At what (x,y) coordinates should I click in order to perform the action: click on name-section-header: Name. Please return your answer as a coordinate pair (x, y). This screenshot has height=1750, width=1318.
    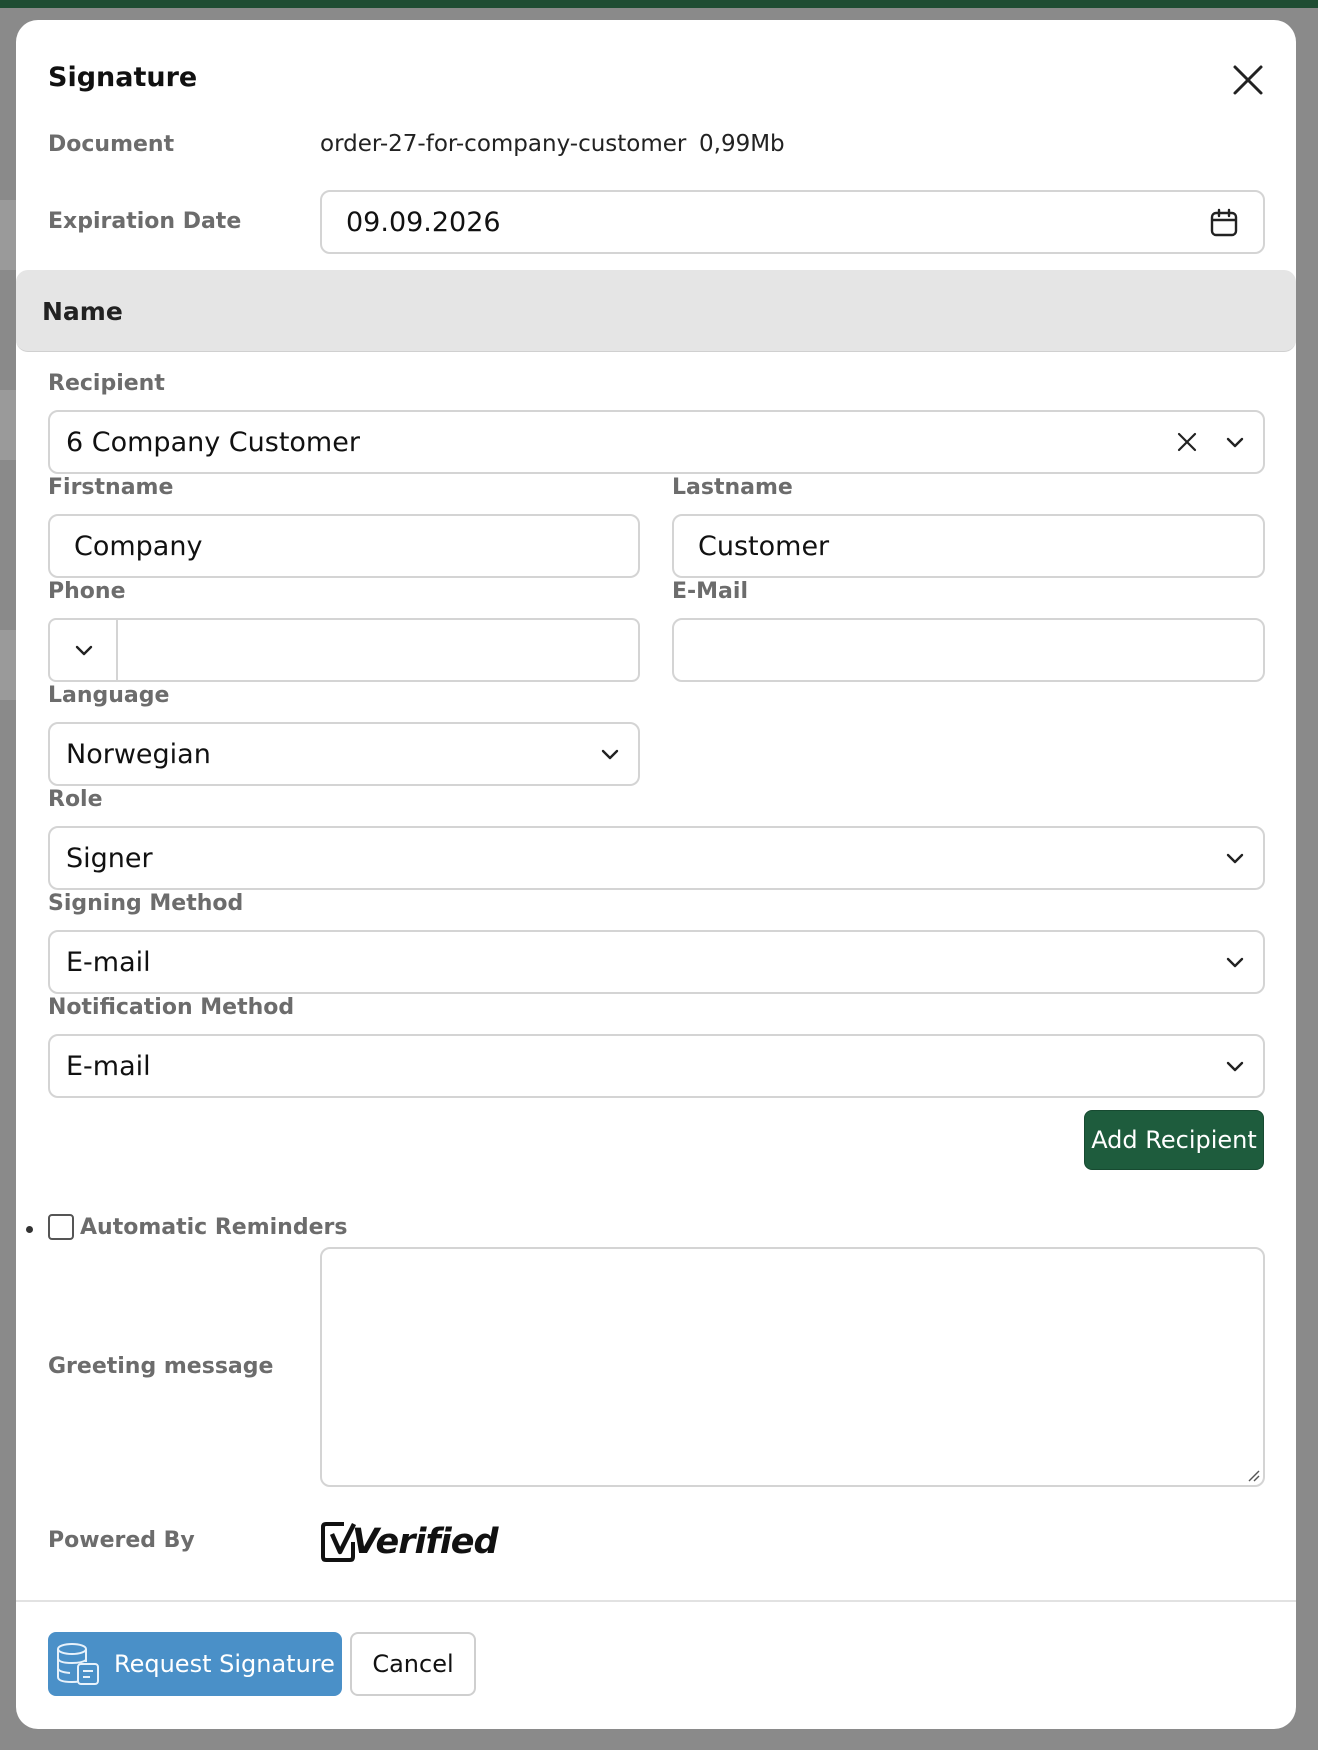
    Looking at the image, I should click on (656, 311).